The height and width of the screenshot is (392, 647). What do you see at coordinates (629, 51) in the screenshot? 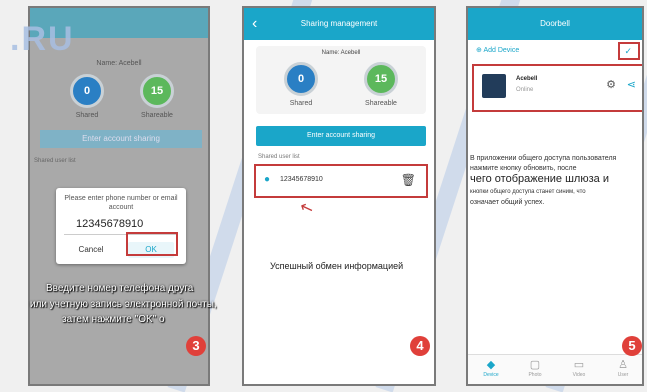
I see `refresh-highlight-box` at bounding box center [629, 51].